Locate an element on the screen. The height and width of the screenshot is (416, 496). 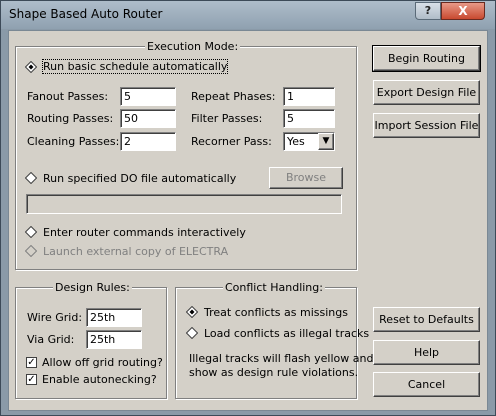
conflict-handling-group is located at coordinates (266, 343).